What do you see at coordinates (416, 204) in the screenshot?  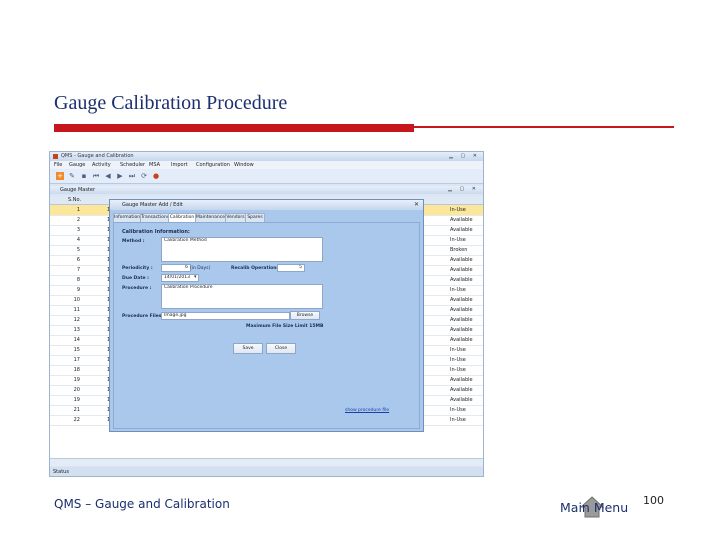 I see `close-icon: ✕` at bounding box center [416, 204].